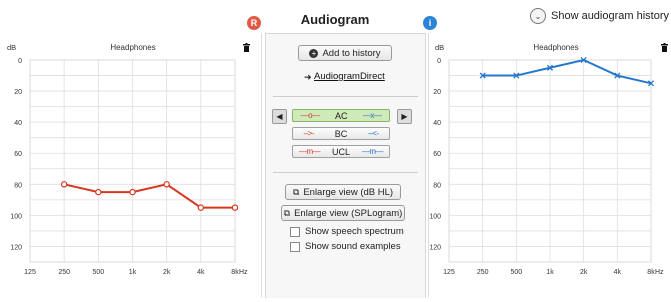 This screenshot has height=302, width=671. I want to click on chevron-down-icon: ⌄, so click(538, 16).